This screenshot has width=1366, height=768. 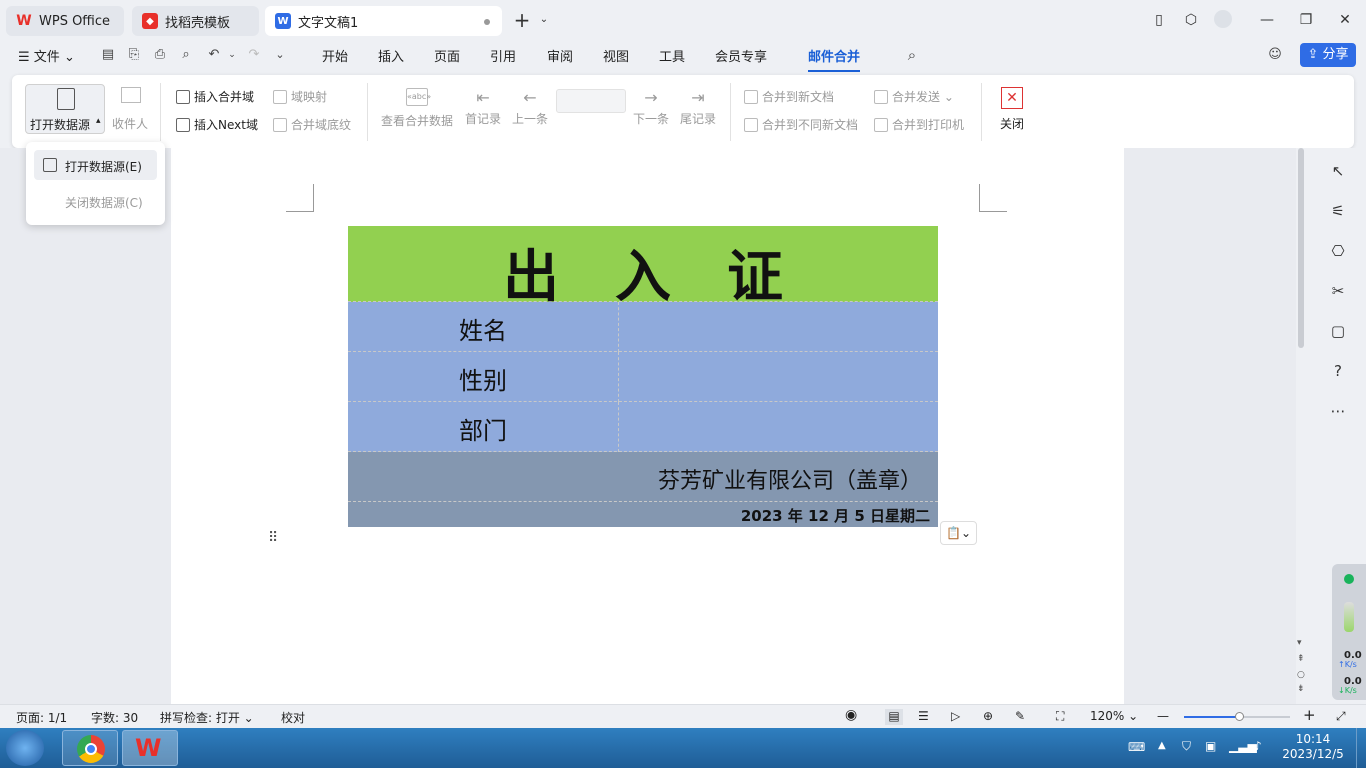 What do you see at coordinates (65, 109) in the screenshot?
I see `open-datasource-button: 打开数据源 ▴` at bounding box center [65, 109].